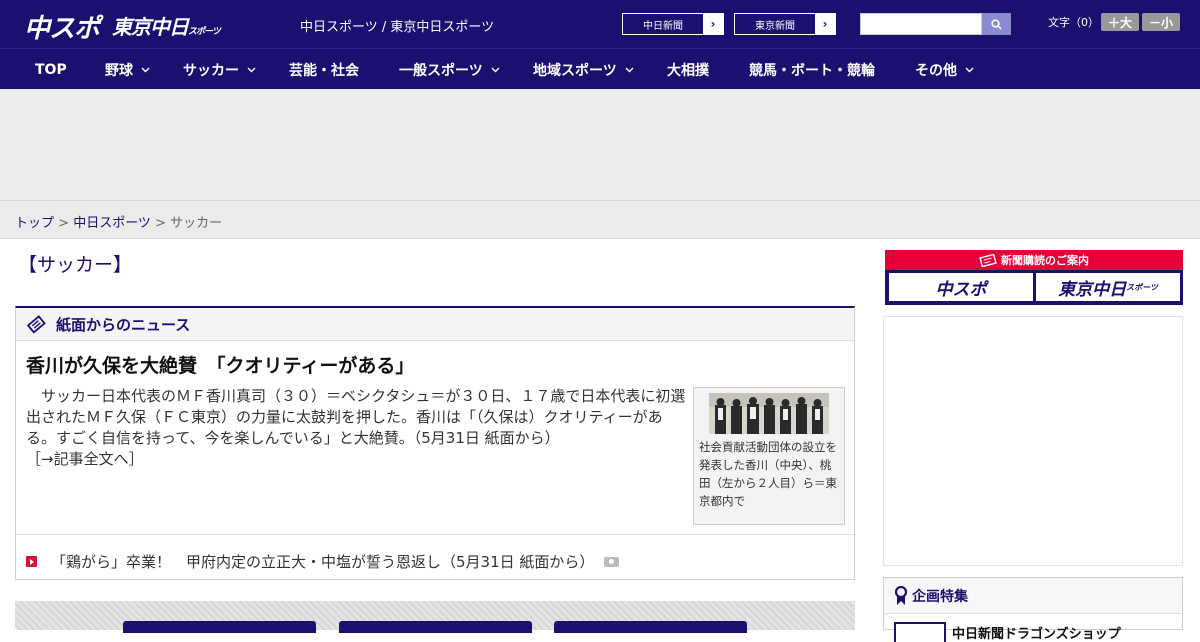  I want to click on nav-label: サッカー, so click(211, 70).